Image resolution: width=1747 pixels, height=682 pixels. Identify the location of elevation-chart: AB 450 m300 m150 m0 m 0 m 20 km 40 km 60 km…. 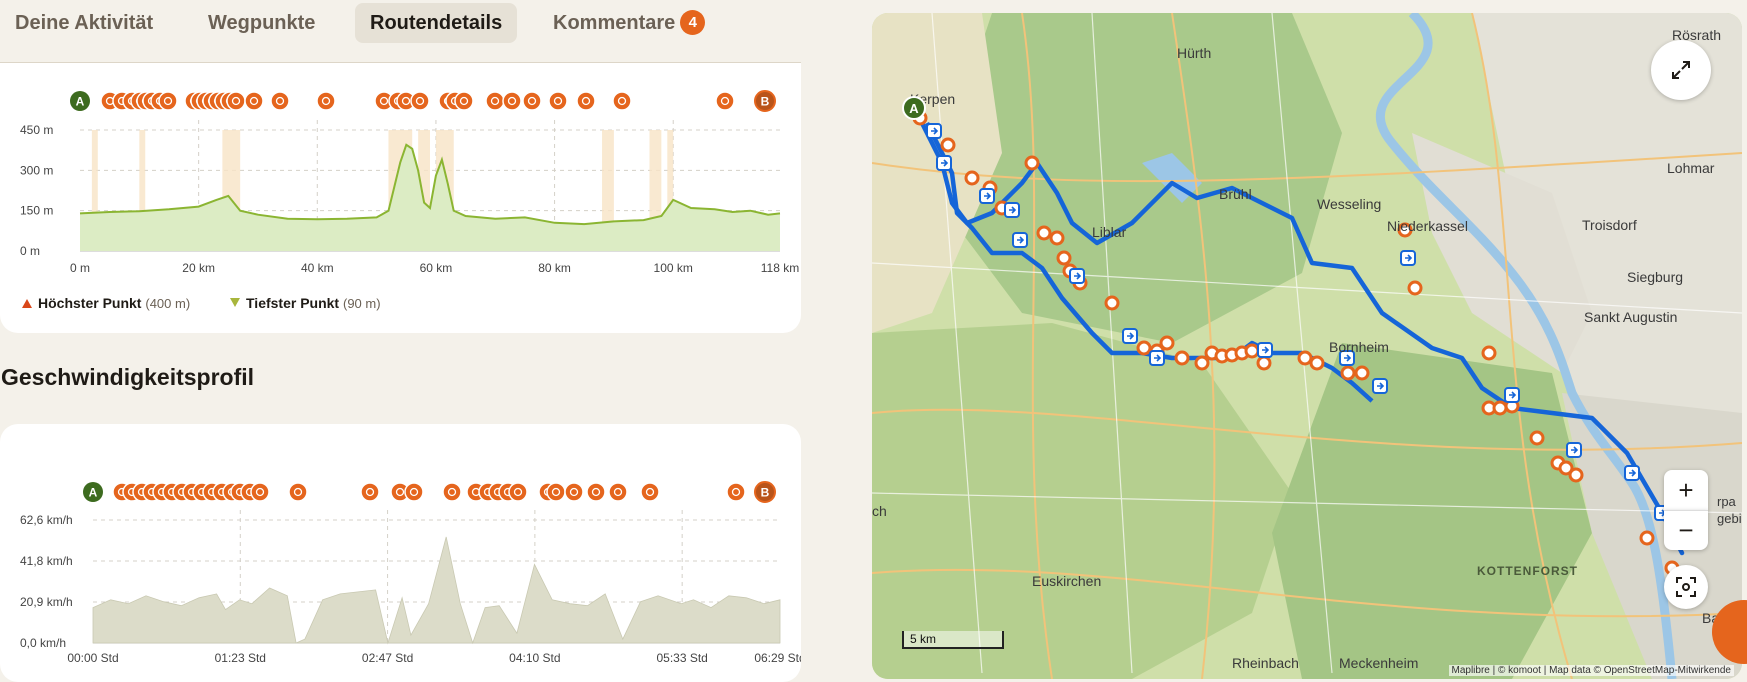
(400, 170).